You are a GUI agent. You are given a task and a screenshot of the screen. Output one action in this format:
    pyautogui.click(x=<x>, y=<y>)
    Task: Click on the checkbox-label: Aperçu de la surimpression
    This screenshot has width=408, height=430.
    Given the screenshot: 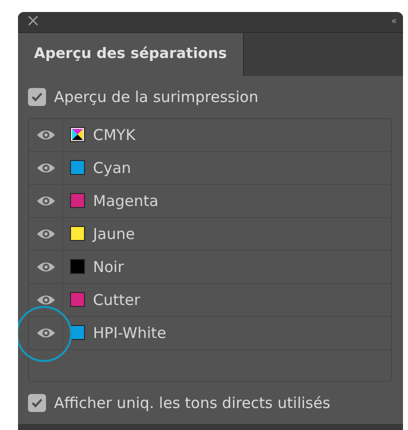 What is the action you would take?
    pyautogui.click(x=156, y=97)
    